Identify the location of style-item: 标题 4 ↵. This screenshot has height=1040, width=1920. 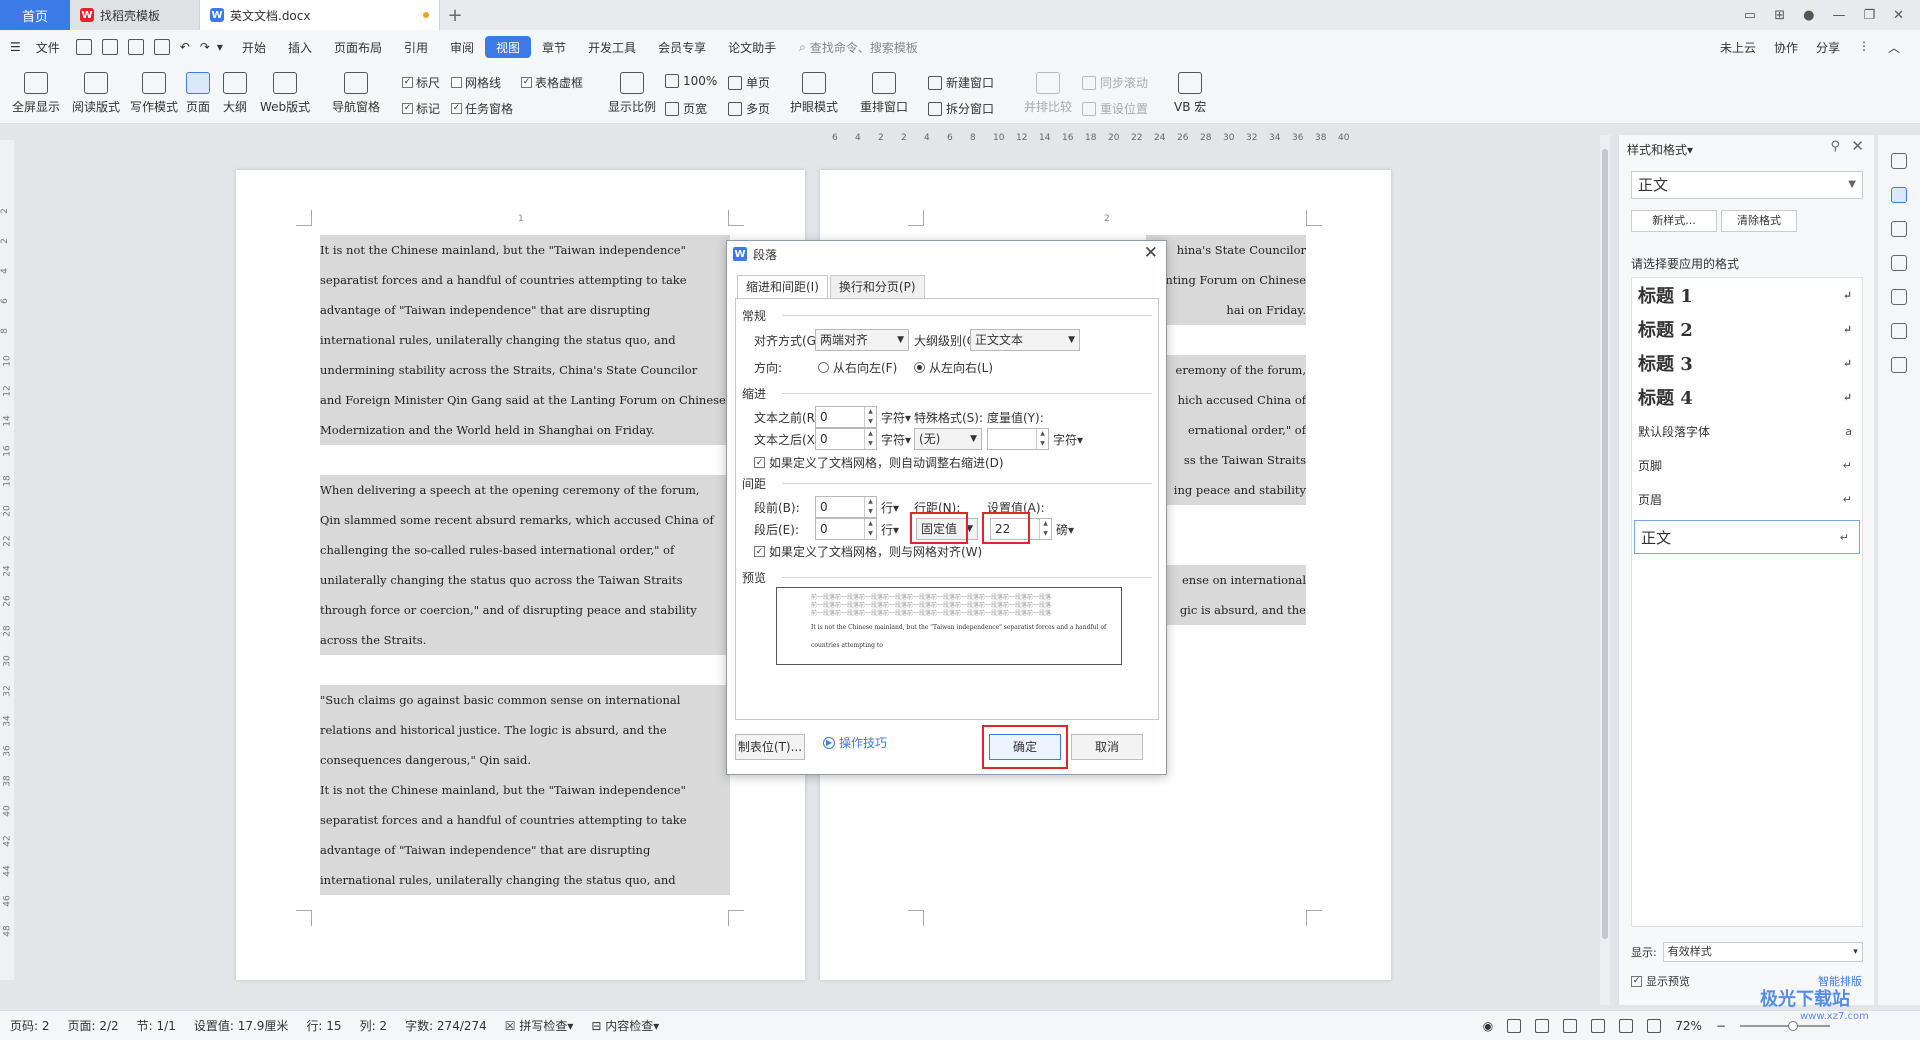
(1747, 397).